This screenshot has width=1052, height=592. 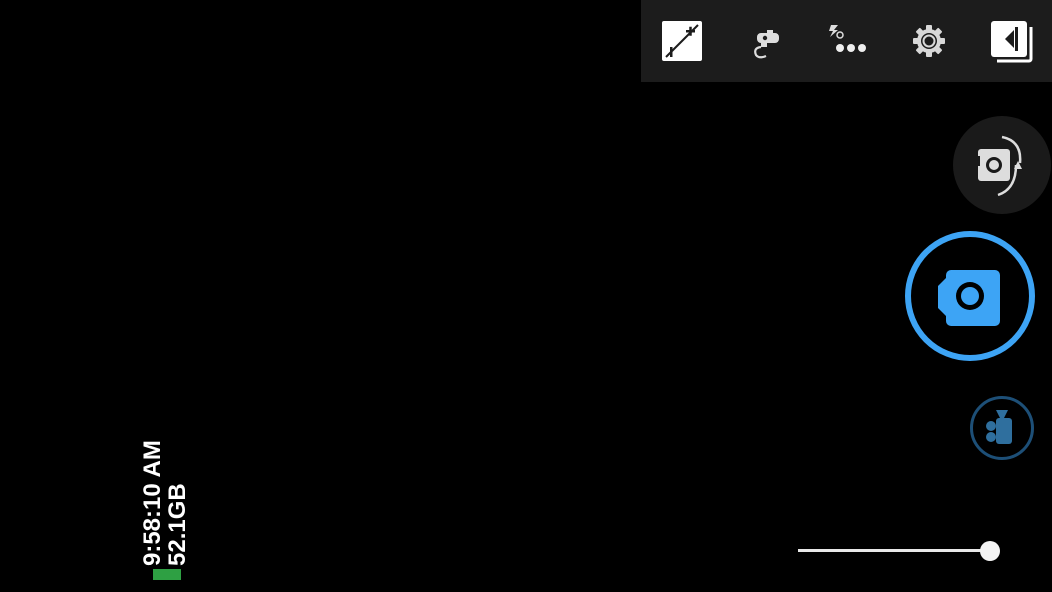 I want to click on status-overlay: 9:58:10 AM 52.1GB, so click(x=165, y=498).